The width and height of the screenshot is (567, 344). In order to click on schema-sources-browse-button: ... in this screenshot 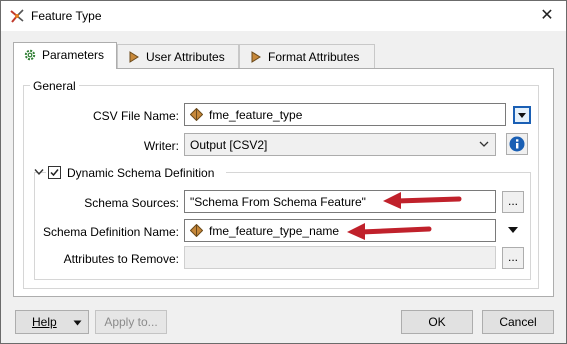, I will do `click(513, 202)`.